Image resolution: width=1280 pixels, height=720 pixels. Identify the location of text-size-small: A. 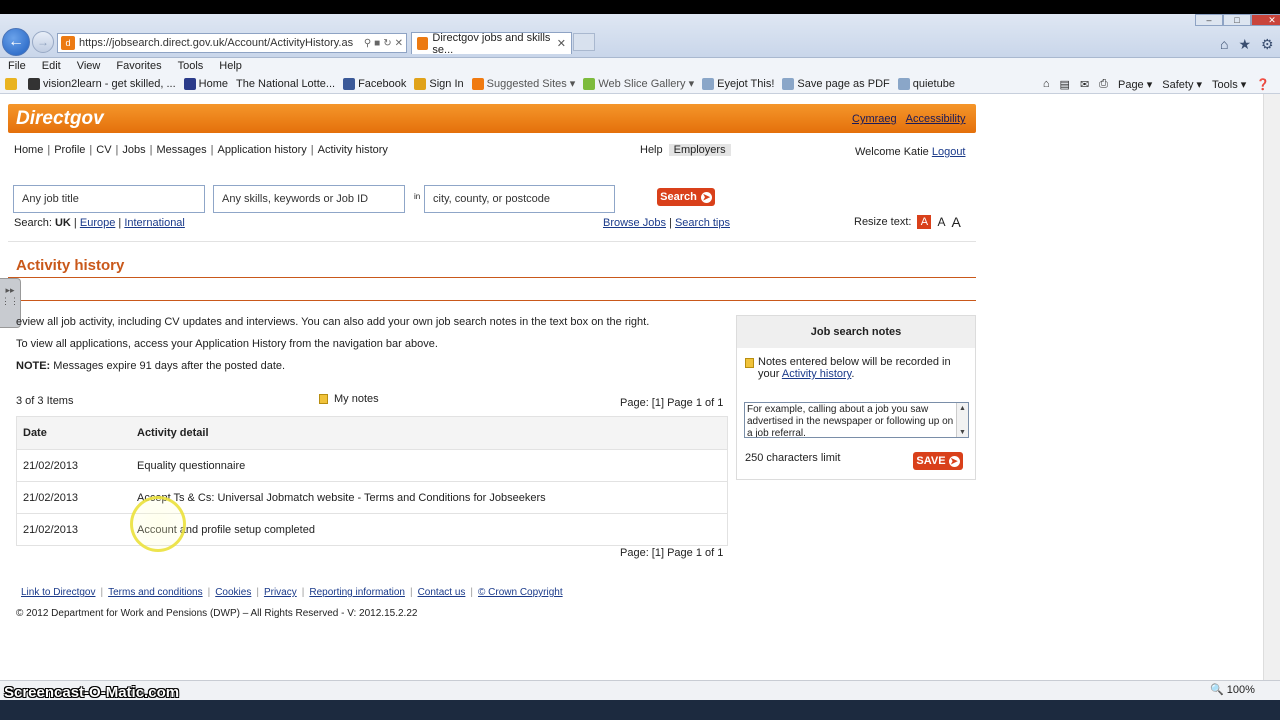
(924, 222).